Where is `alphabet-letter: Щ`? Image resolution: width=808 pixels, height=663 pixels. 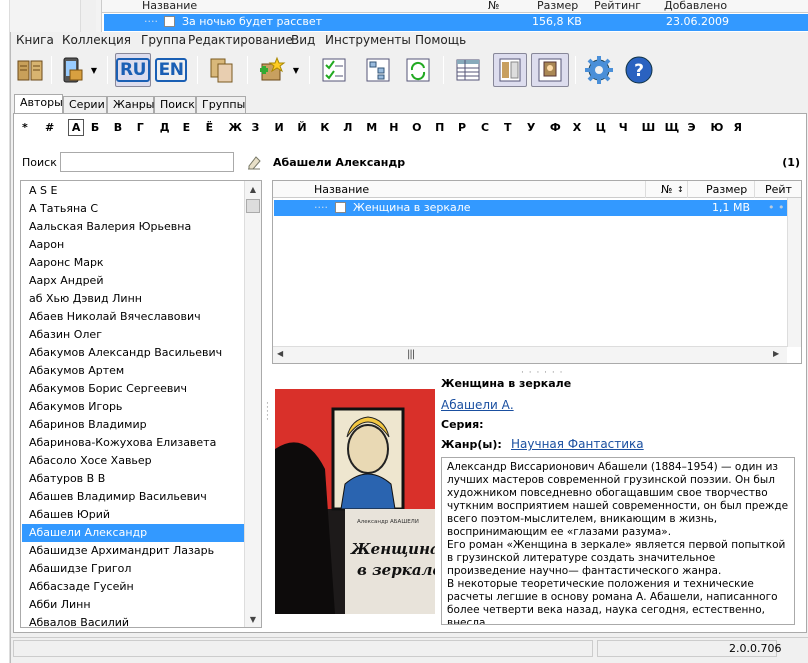 alphabet-letter: Щ is located at coordinates (672, 127).